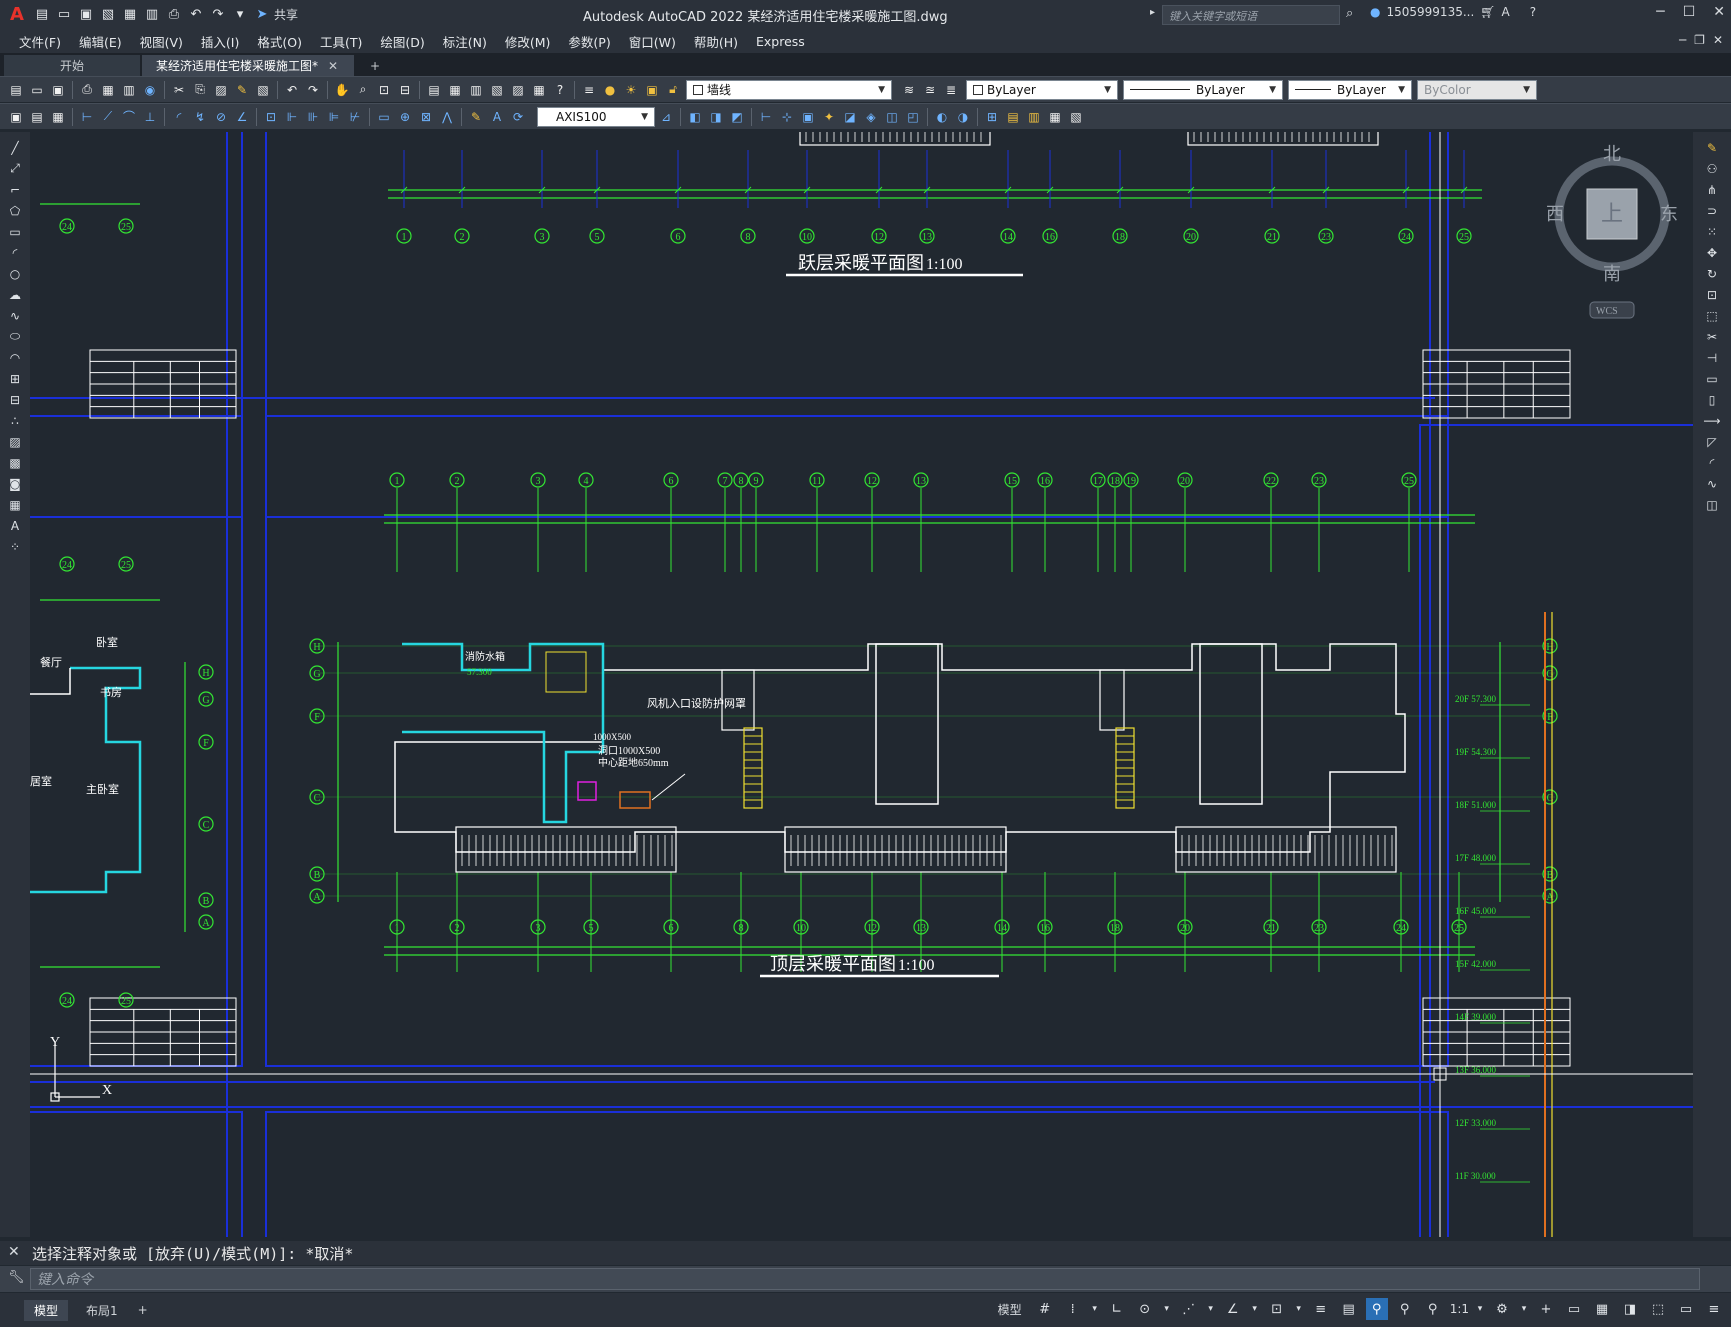 This screenshot has height=1327, width=1731. I want to click on insert-block-icon: ⊞, so click(992, 117).